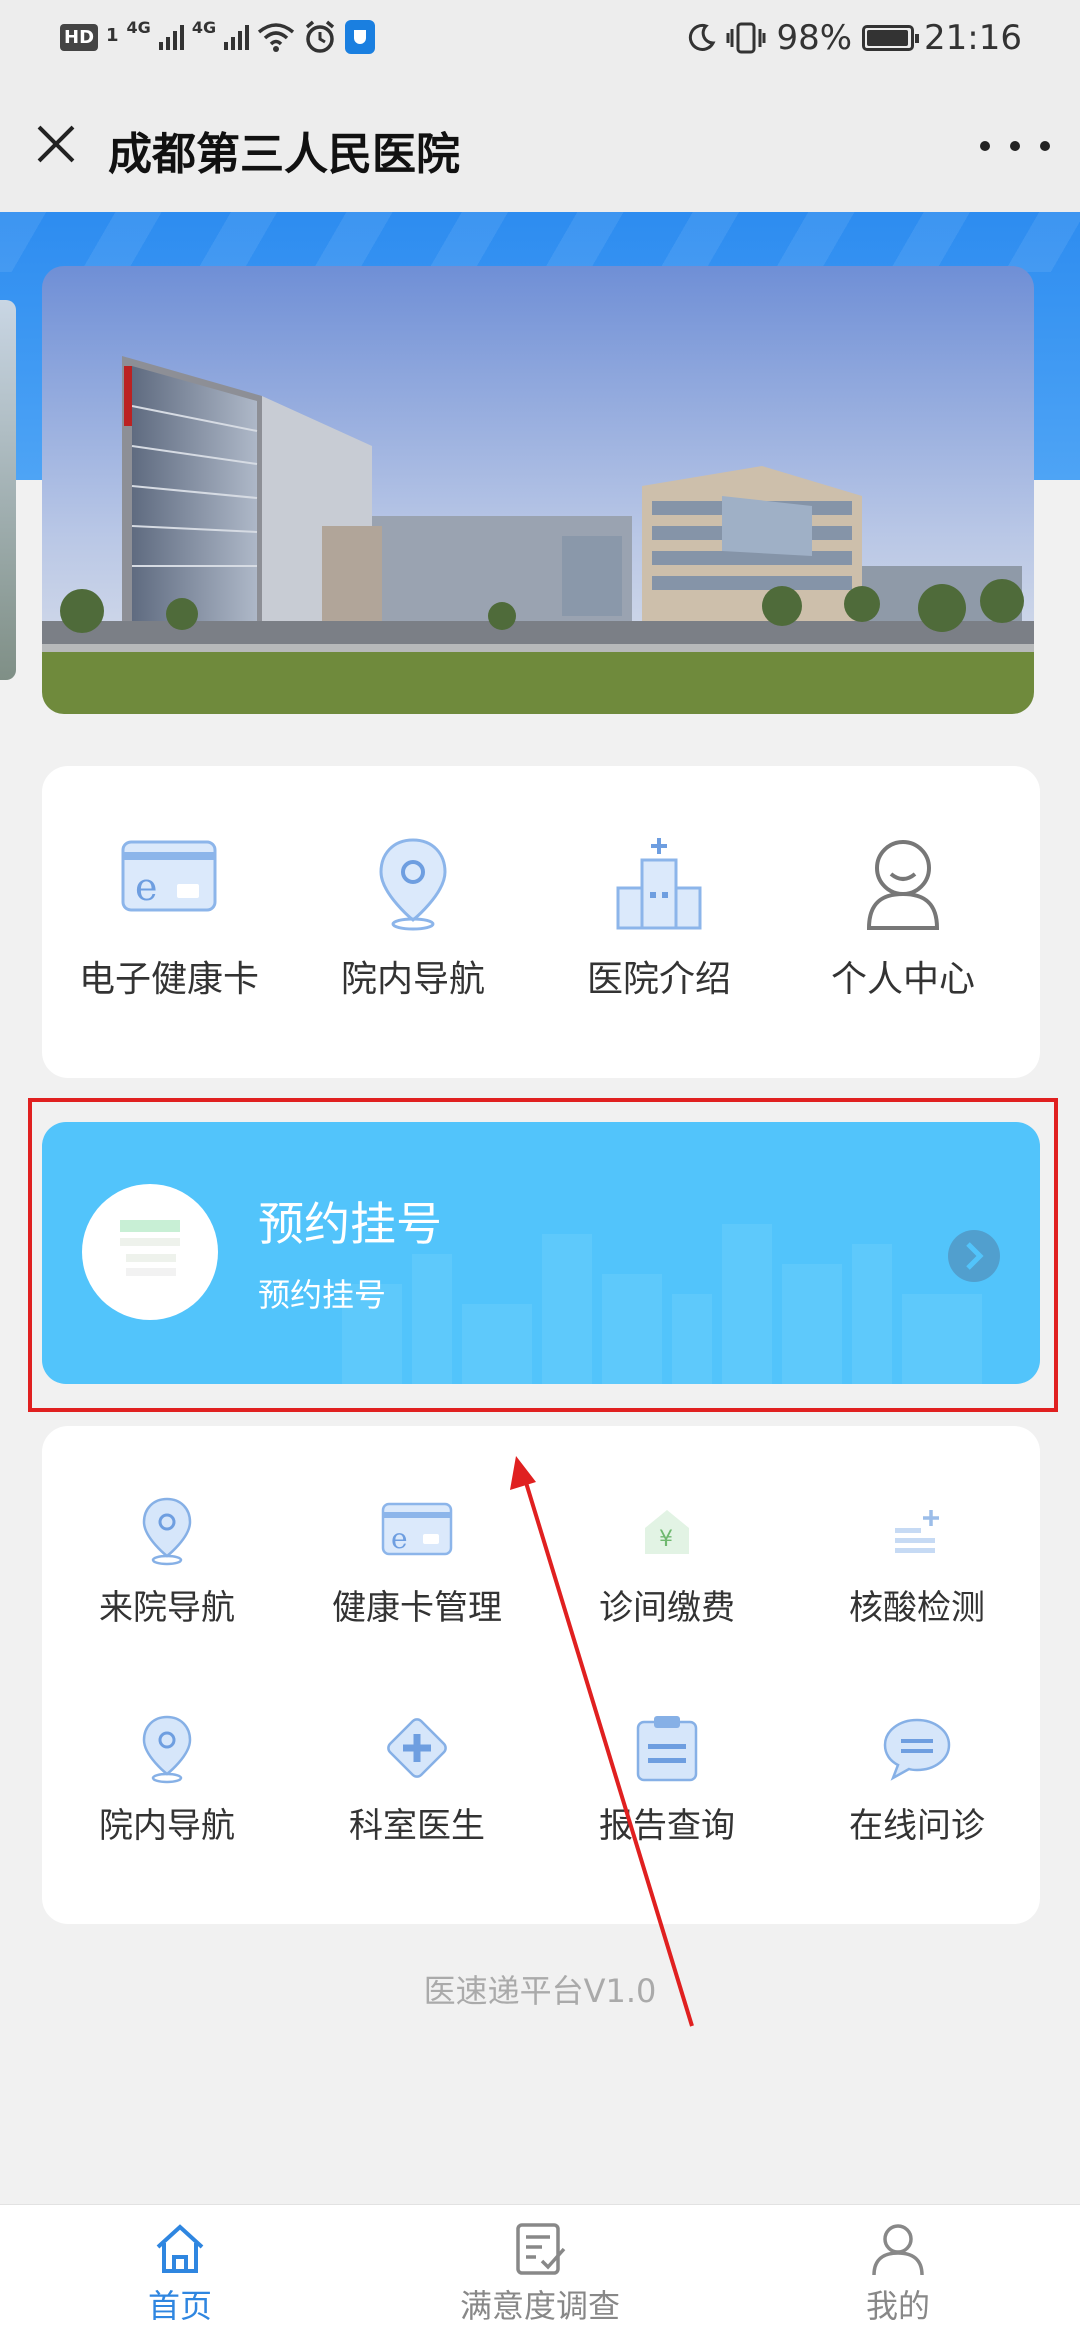 The width and height of the screenshot is (1080, 2340). I want to click on chat-bubble-icon, so click(917, 1749).